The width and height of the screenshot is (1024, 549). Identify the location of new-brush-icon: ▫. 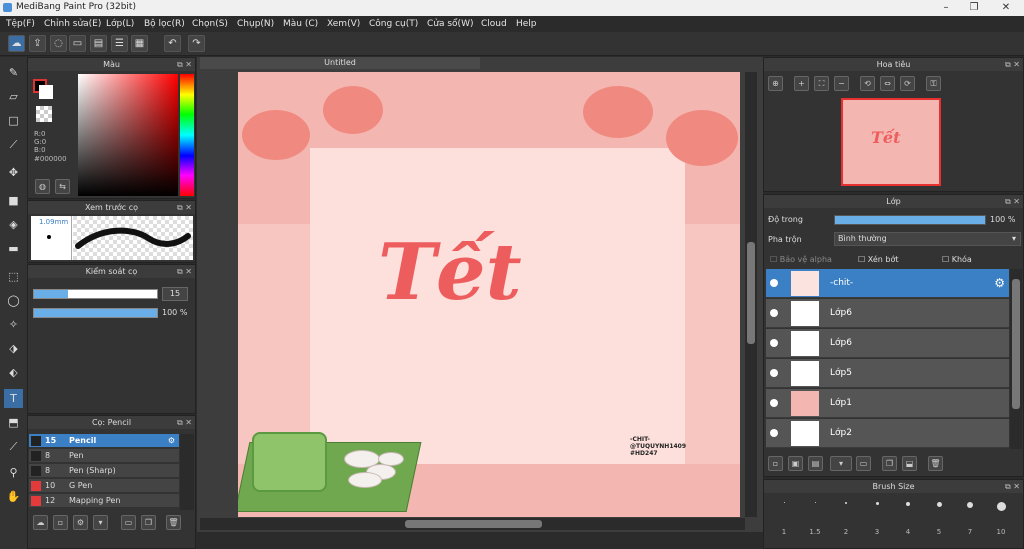
(60, 522).